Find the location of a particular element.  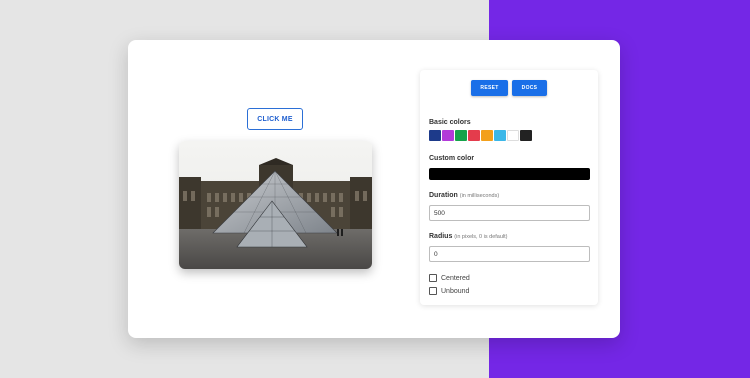

unbound-checkbox is located at coordinates (433, 291).